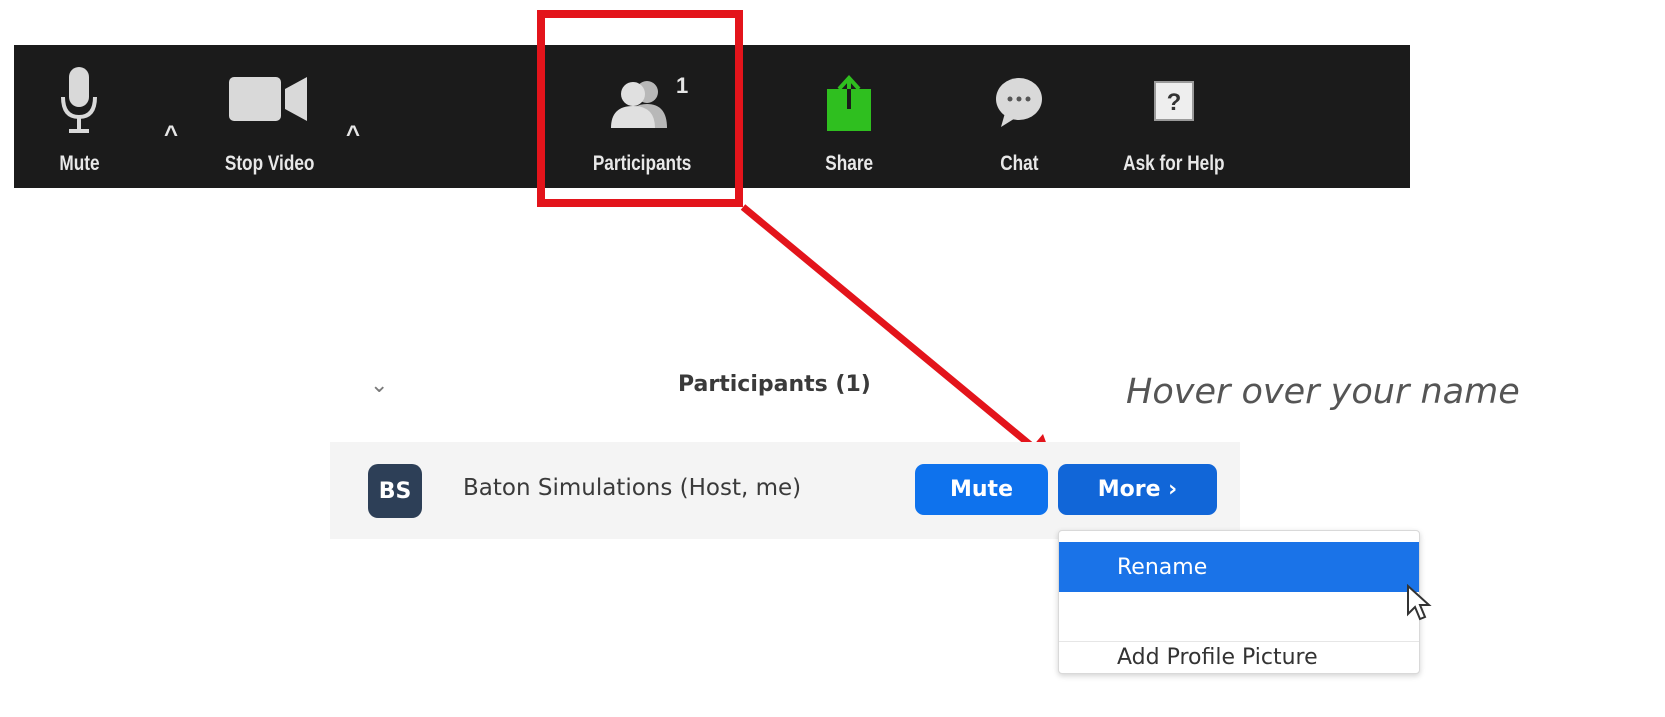 This screenshot has width=1665, height=717. Describe the element at coordinates (1137, 489) in the screenshot. I see `participant-more-button: More ›` at that location.